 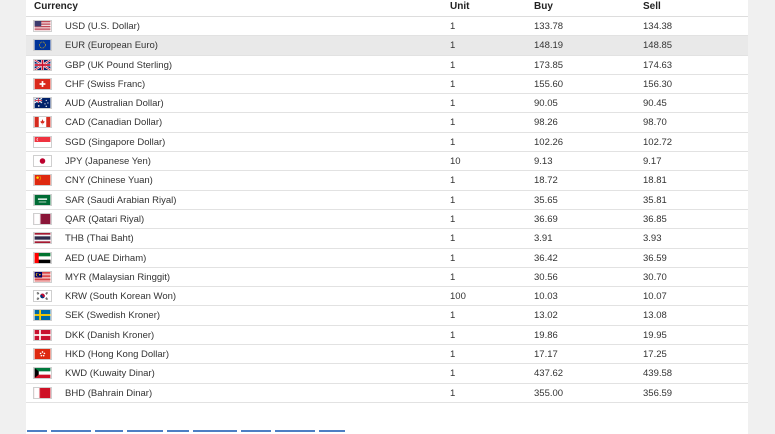 What do you see at coordinates (118, 277) in the screenshot?
I see `currency-name: MYR (Malaysian Ringgit)` at bounding box center [118, 277].